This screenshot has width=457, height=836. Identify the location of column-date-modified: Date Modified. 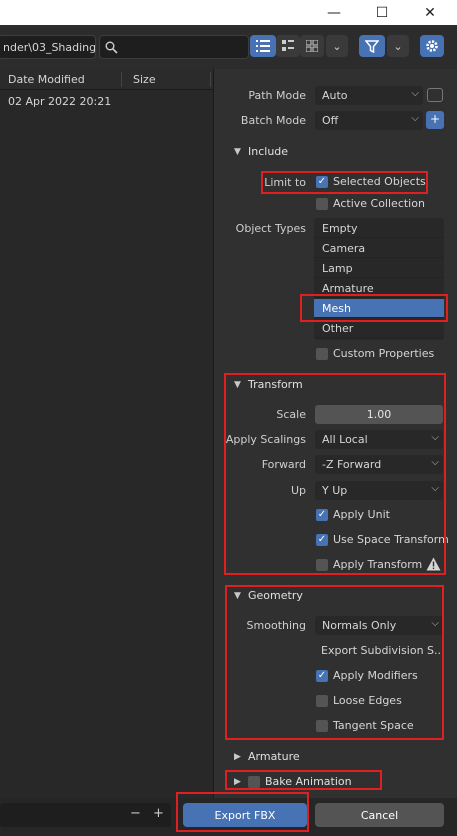
(46, 79).